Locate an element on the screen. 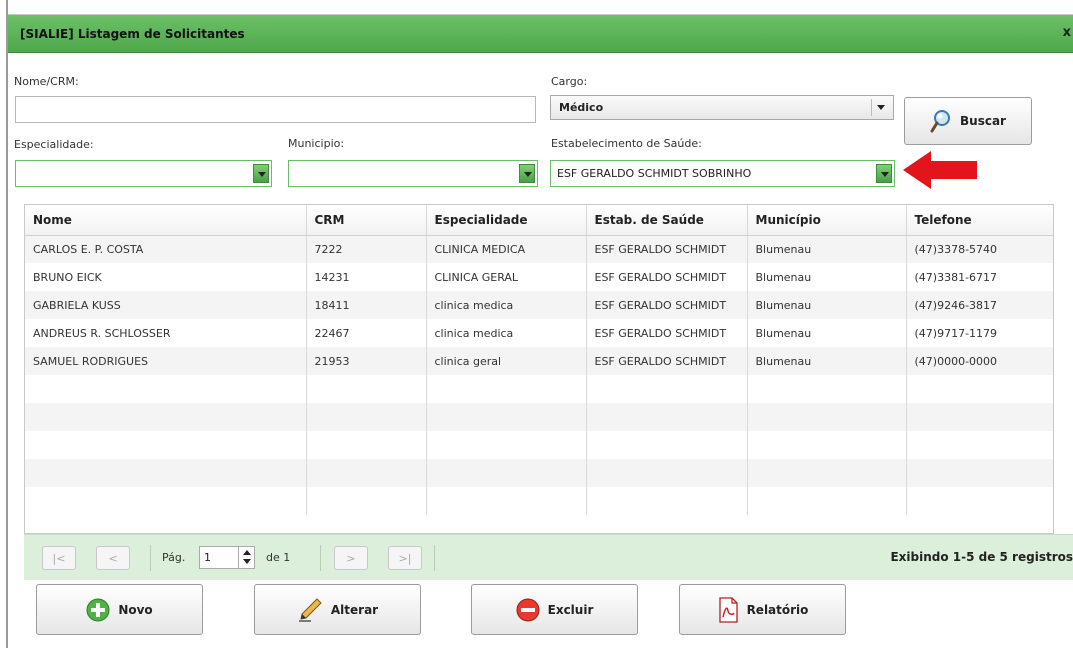  cell-telefone: (47)3381-6717 is located at coordinates (979, 277).